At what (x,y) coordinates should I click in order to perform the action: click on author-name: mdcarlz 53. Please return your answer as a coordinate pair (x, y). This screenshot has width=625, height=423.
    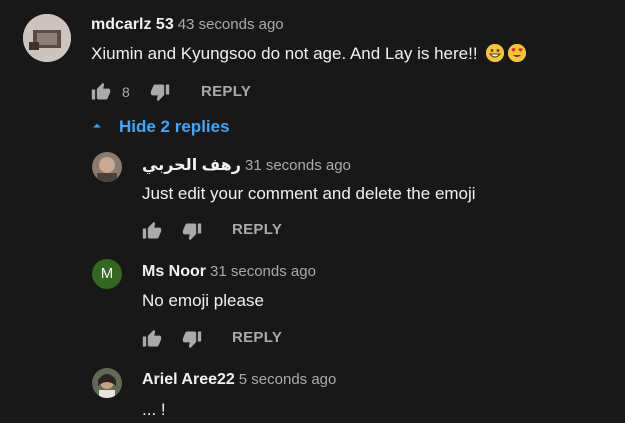
    Looking at the image, I should click on (132, 24).